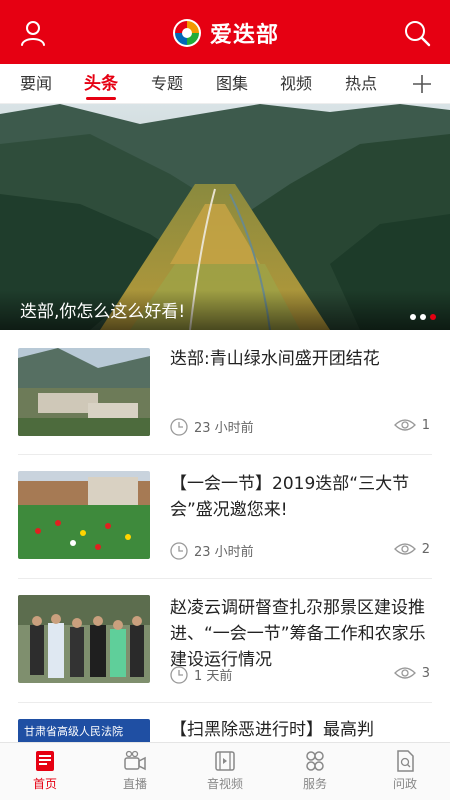  What do you see at coordinates (36, 84) in the screenshot?
I see `tab-yaowen: 要闻` at bounding box center [36, 84].